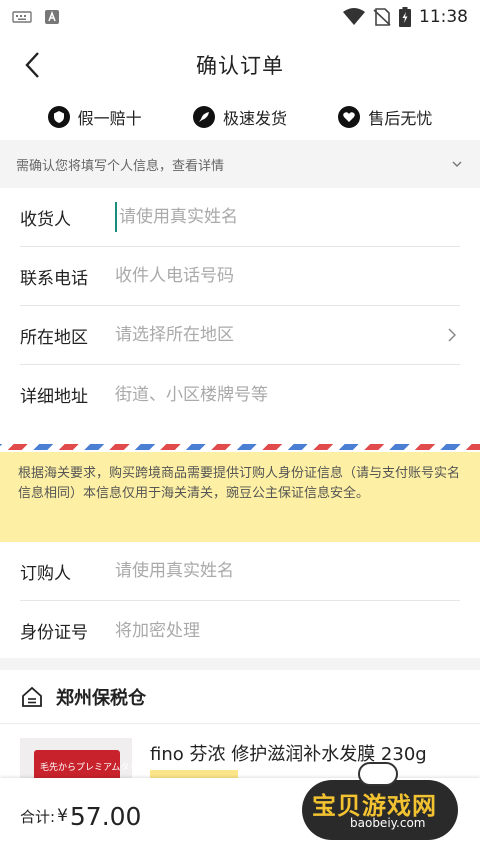 The width and height of the screenshot is (480, 854). I want to click on status-time: 11:38, so click(443, 17).